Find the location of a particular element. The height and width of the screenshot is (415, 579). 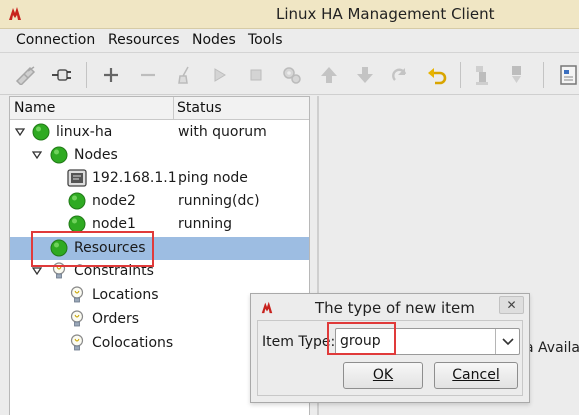

move-up-icon is located at coordinates (329, 75).